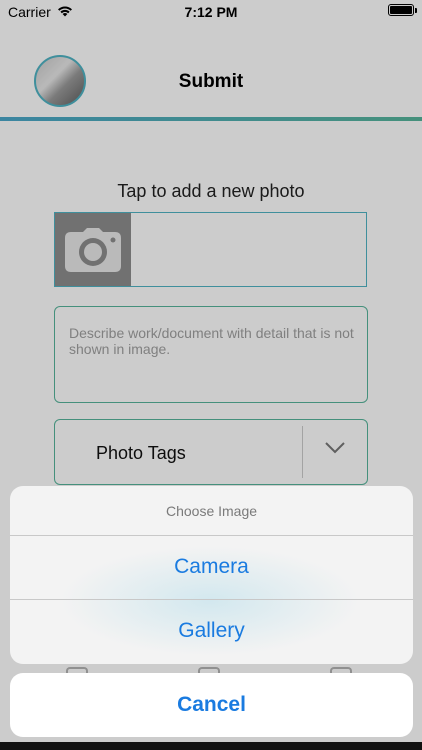  What do you see at coordinates (211, 631) in the screenshot?
I see `gallery-option-button: Gallery` at bounding box center [211, 631].